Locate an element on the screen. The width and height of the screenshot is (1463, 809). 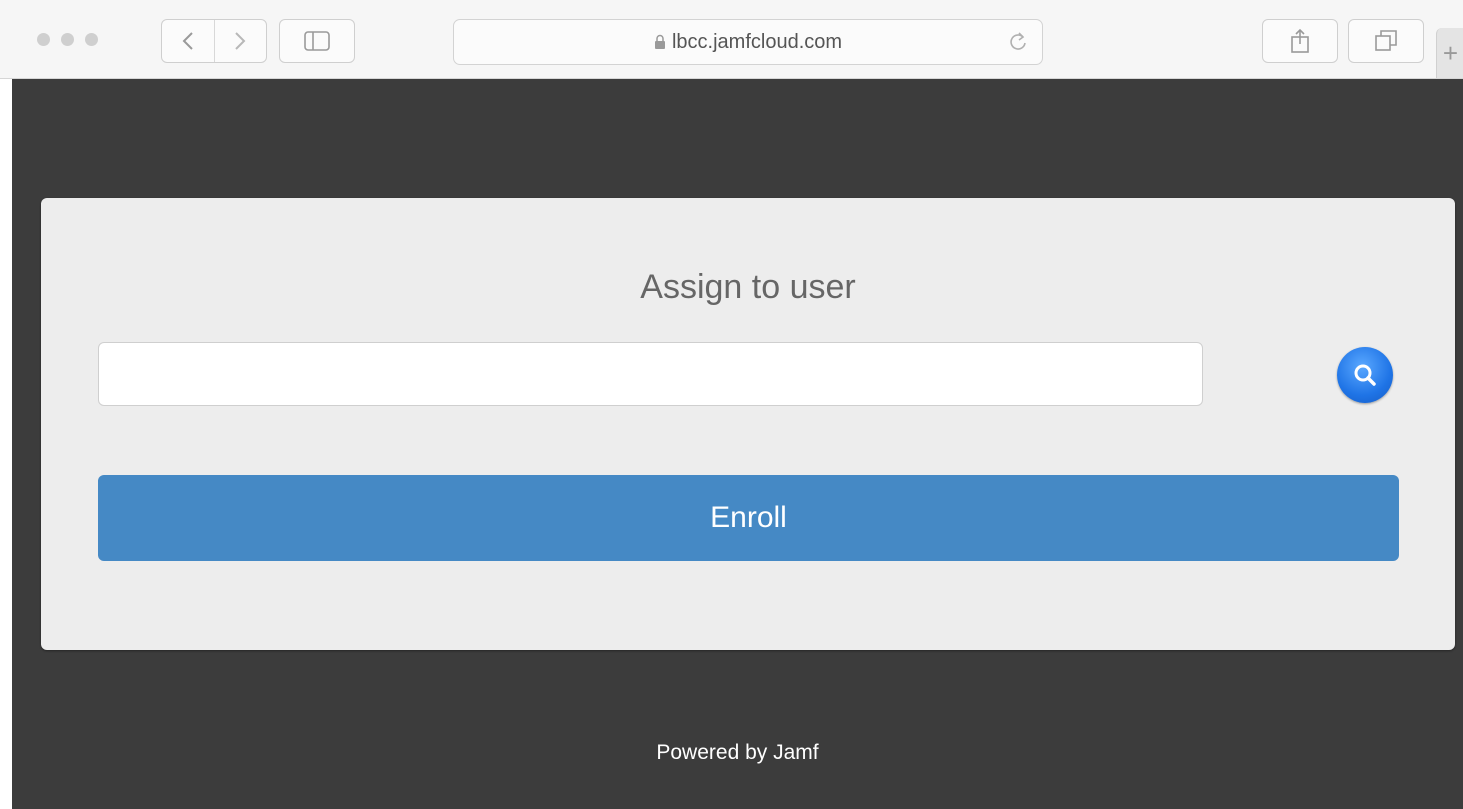
zoom-window-dot is located at coordinates (91, 39).